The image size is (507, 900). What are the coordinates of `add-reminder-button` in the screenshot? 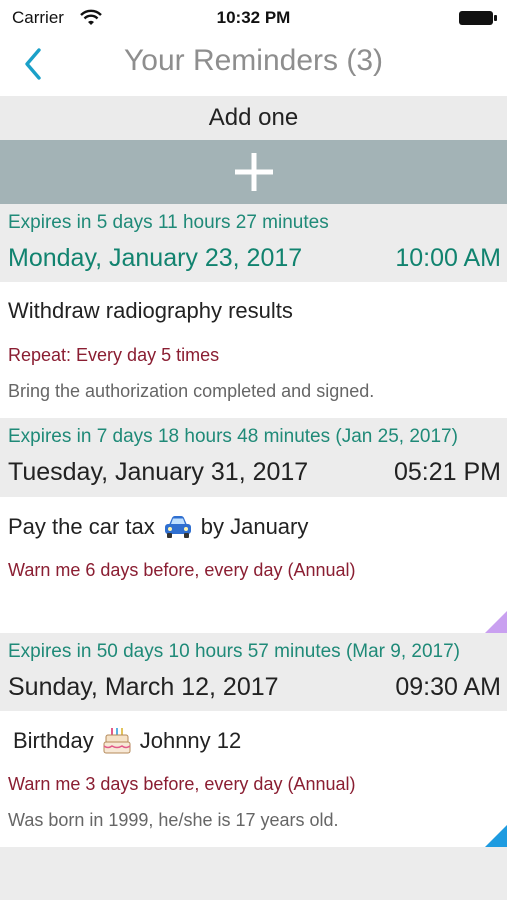 It's located at (253, 172).